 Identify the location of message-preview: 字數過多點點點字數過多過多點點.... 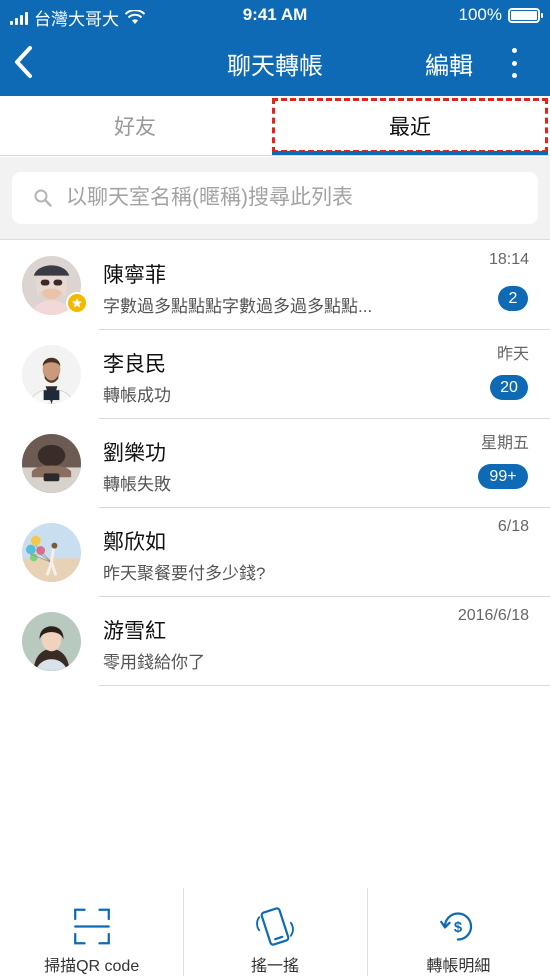
(238, 306).